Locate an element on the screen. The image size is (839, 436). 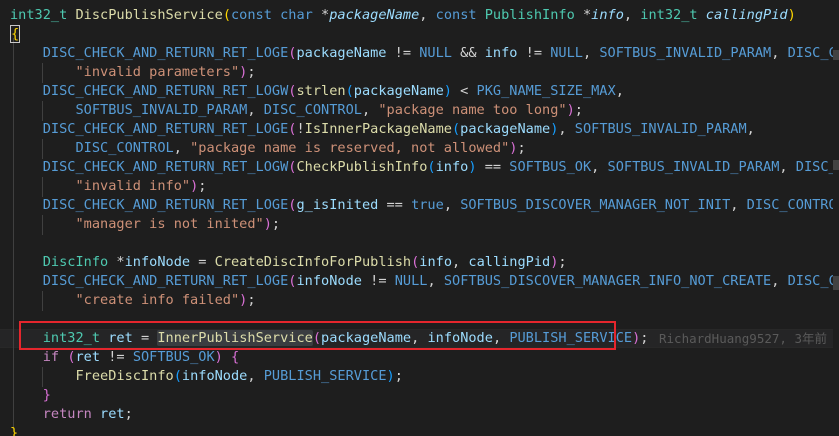
code-token: "package name too long" is located at coordinates (472, 110).